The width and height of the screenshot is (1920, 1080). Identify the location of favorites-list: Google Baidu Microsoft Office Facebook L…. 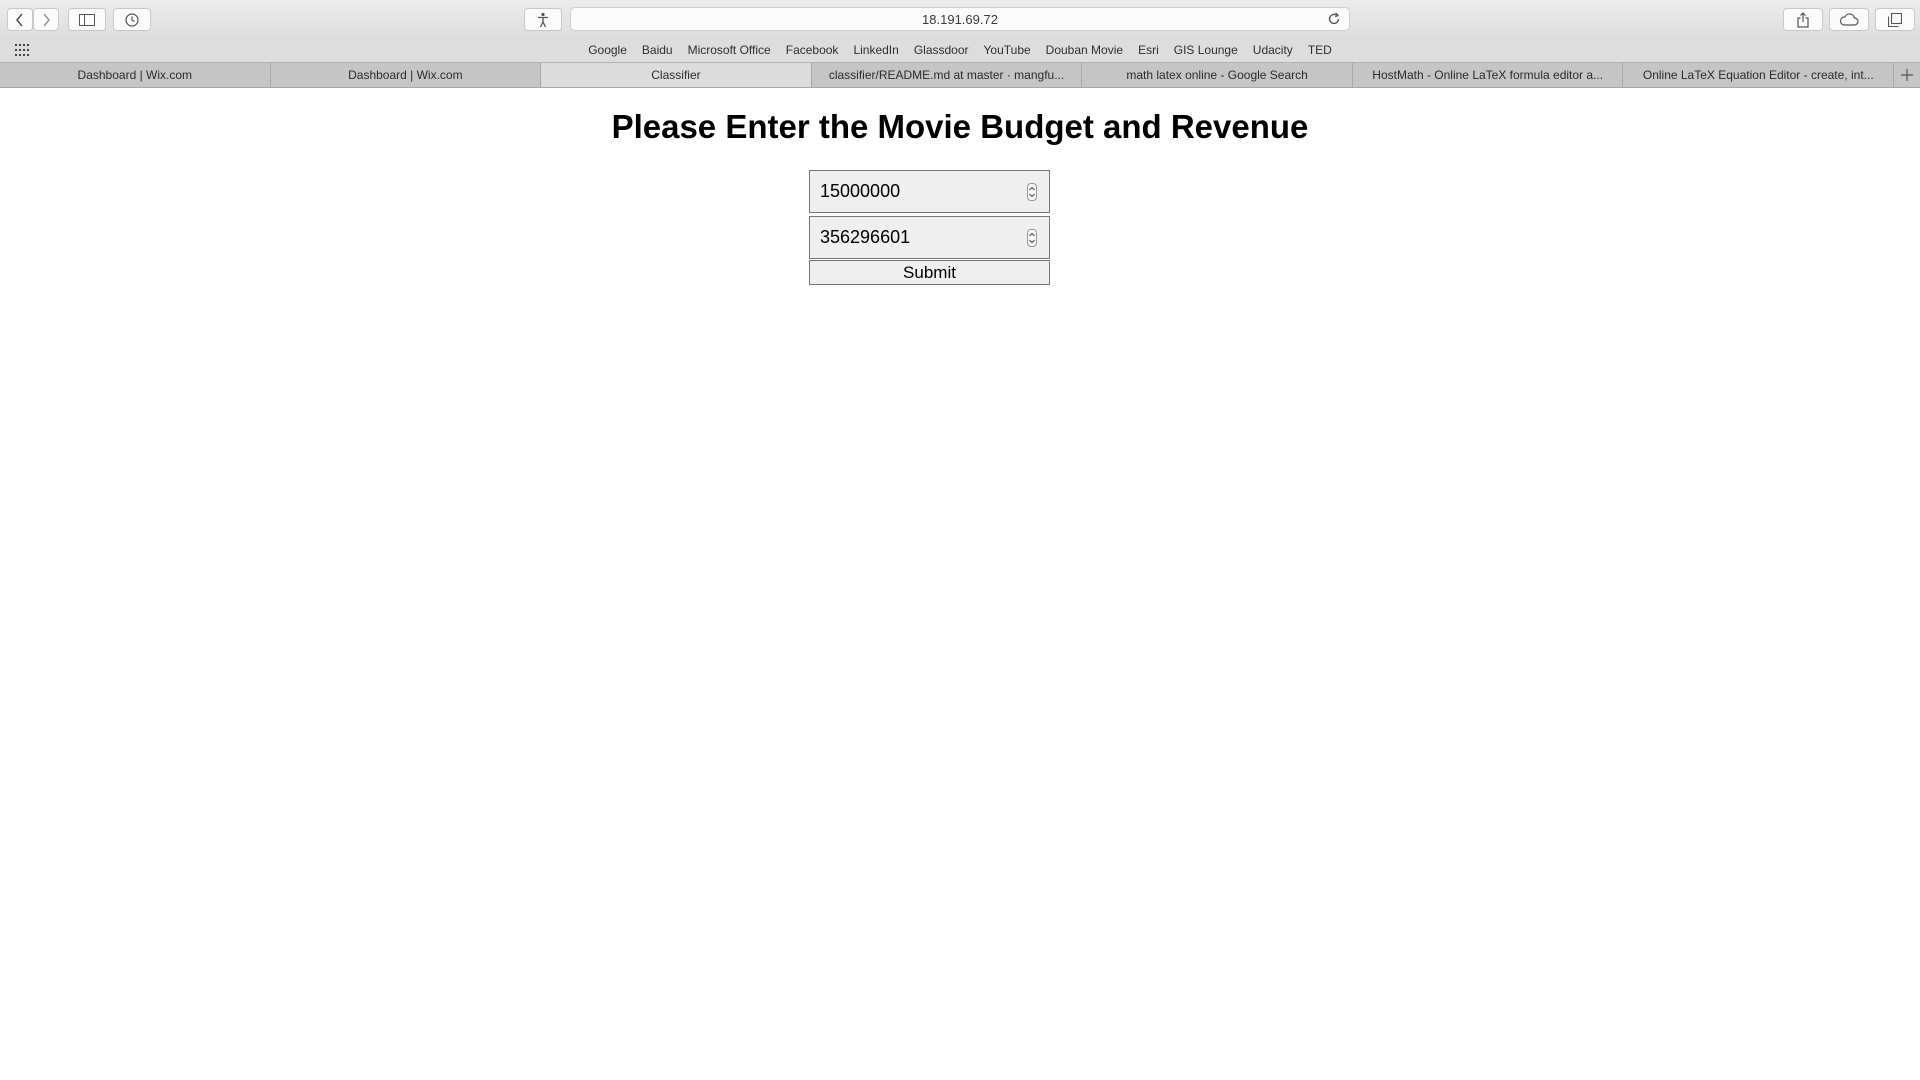
(960, 50).